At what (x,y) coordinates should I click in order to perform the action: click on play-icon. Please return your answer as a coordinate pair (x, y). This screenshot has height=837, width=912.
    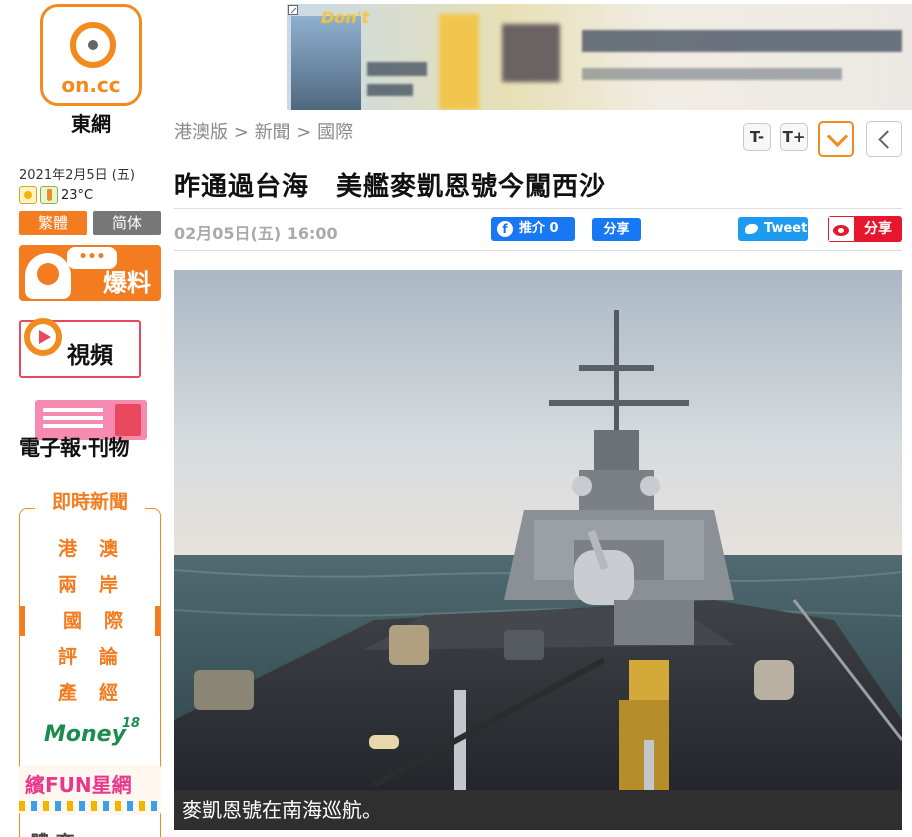
    Looking at the image, I should click on (43, 337).